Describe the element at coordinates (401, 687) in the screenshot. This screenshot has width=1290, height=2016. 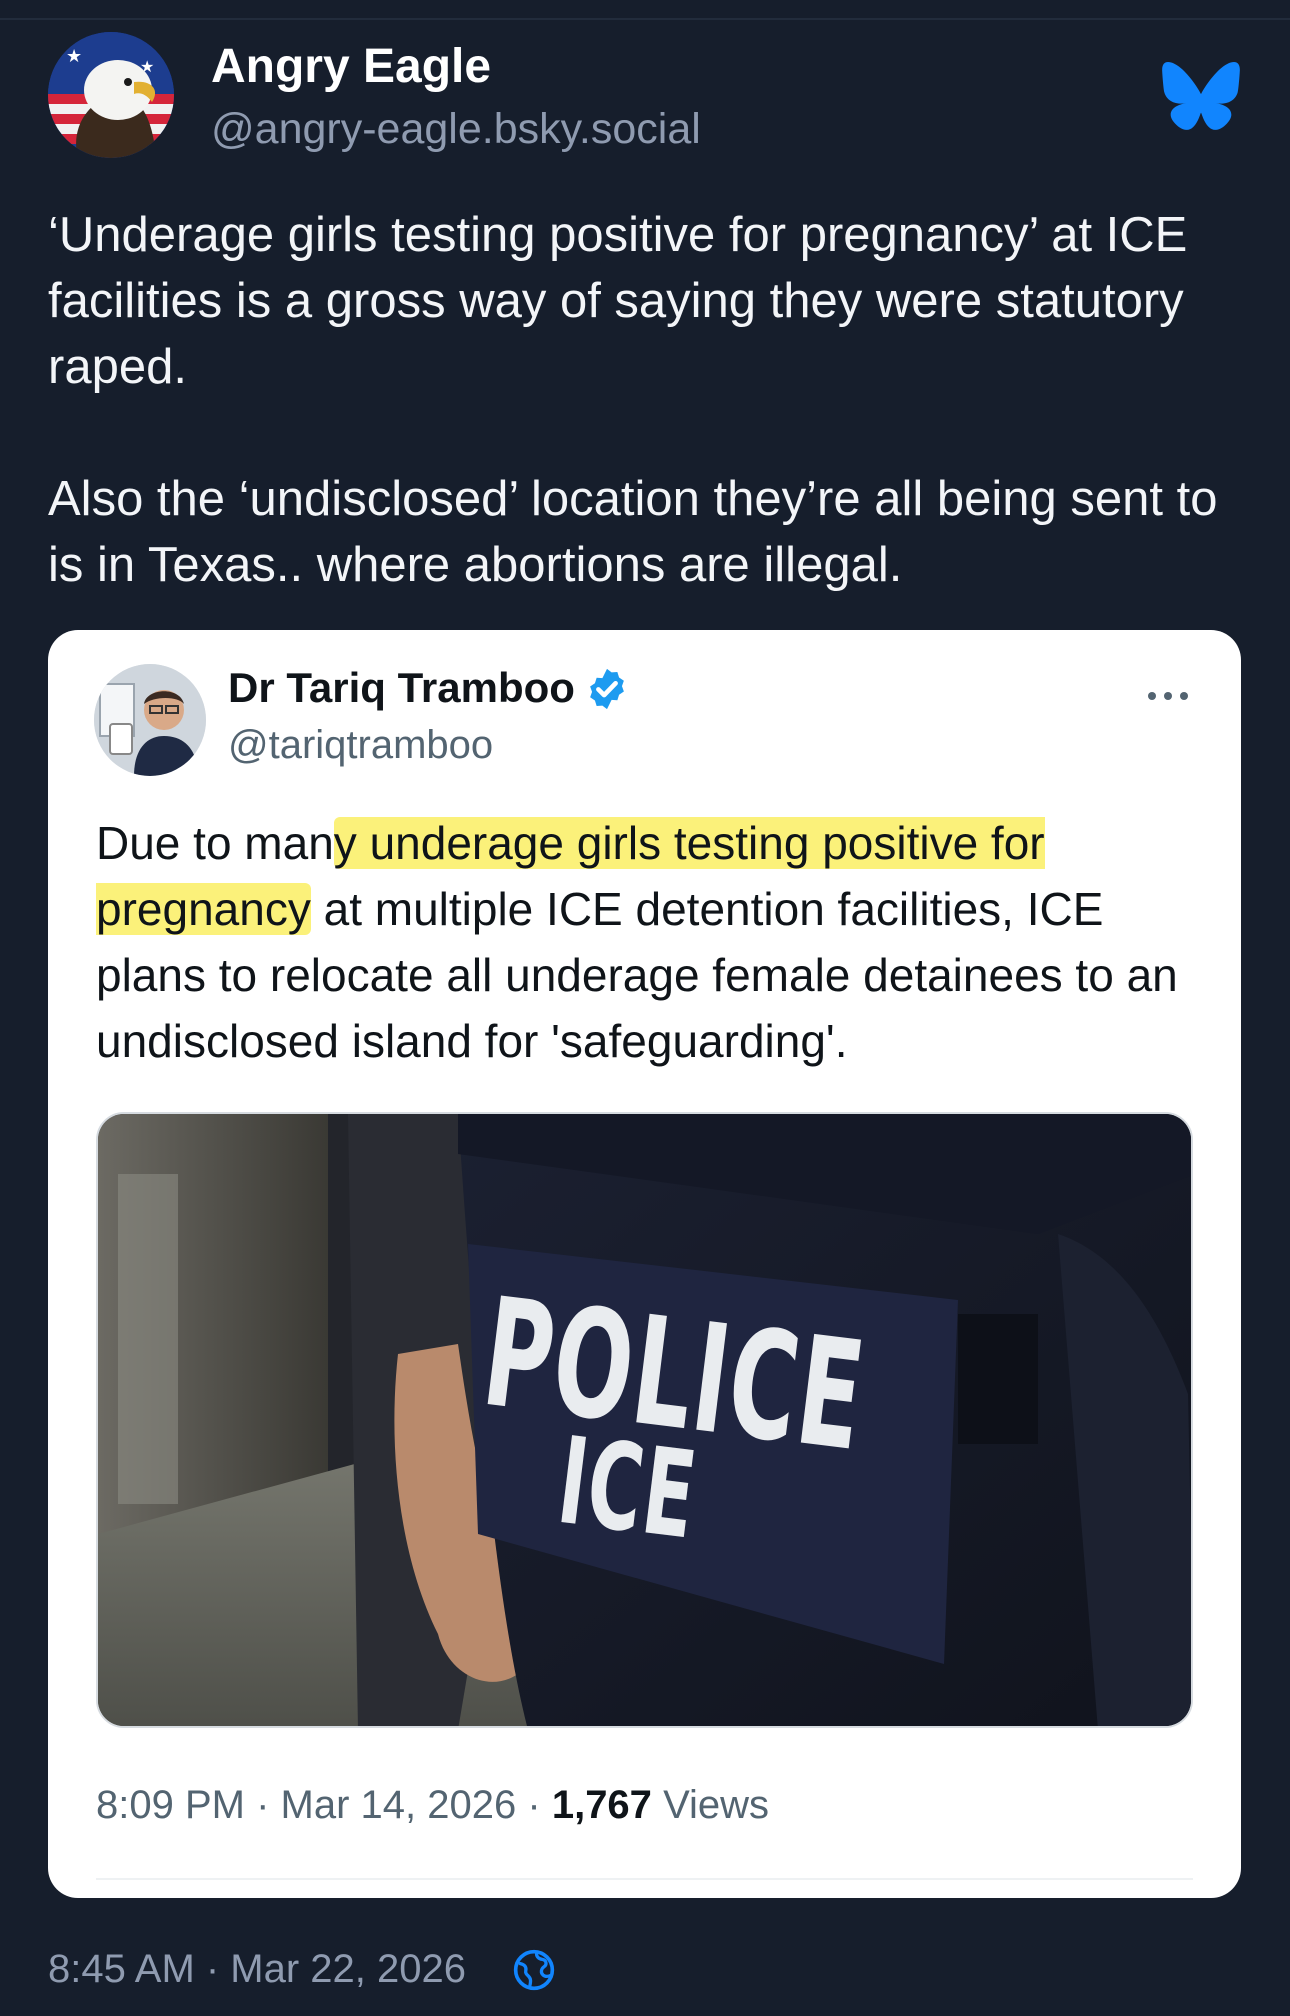
I see `tweet-author-name: Dr Tariq Tramboo` at that location.